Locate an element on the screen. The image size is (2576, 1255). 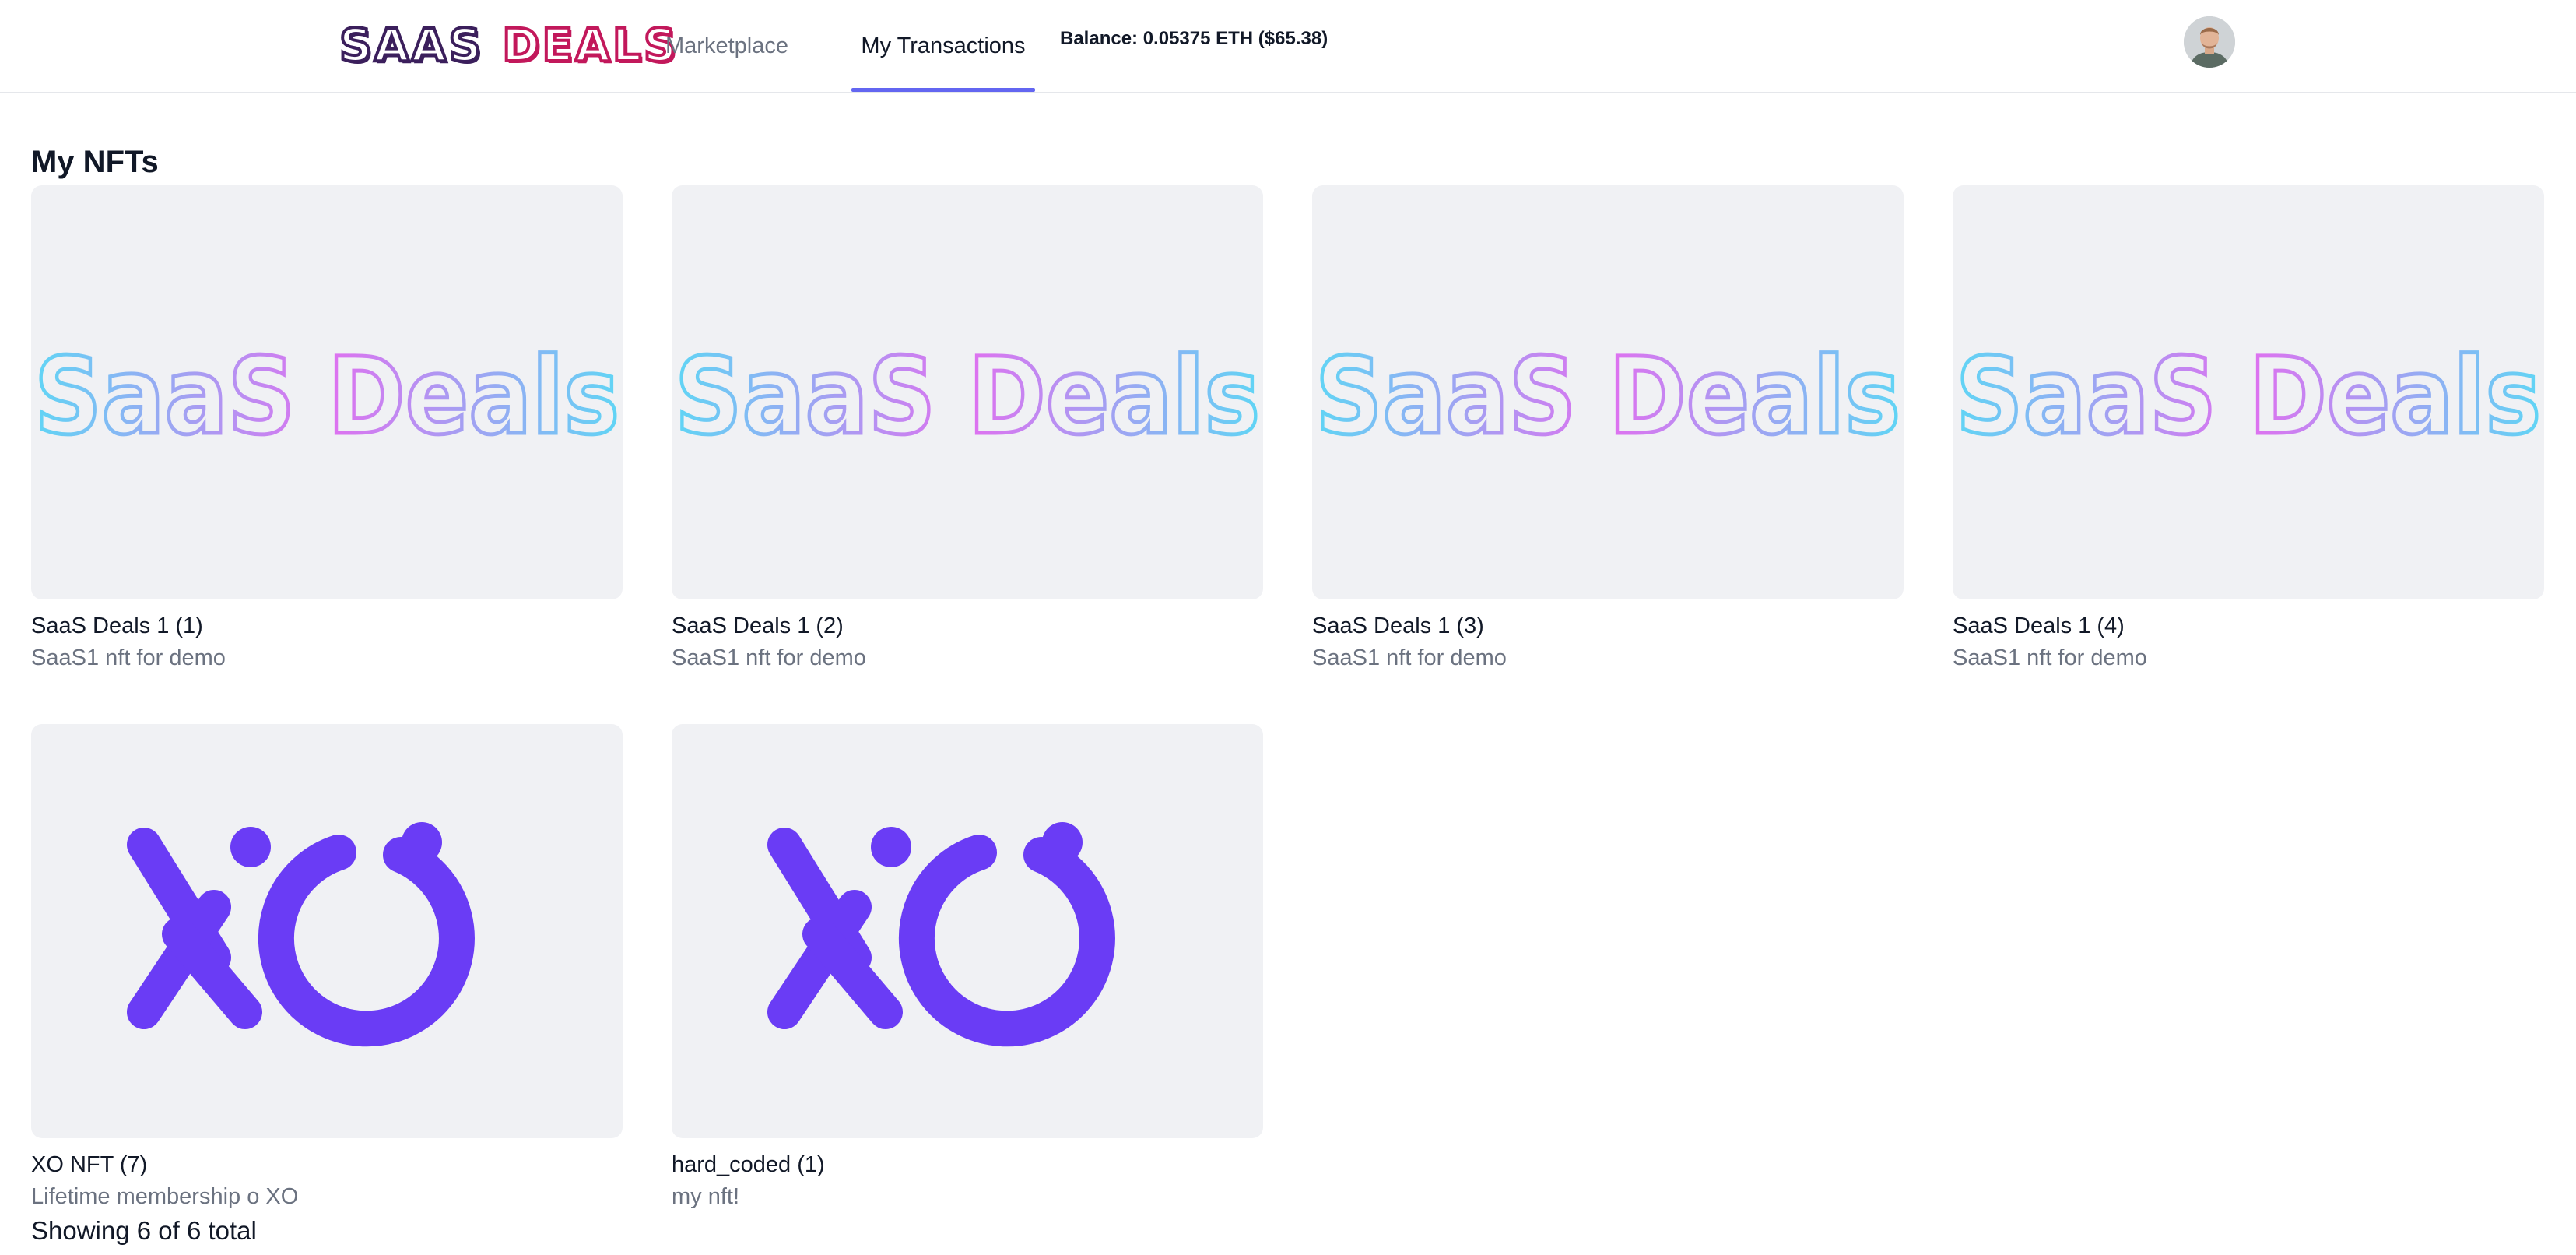
results-count: Showing 6 of 6 total is located at coordinates (144, 1230).